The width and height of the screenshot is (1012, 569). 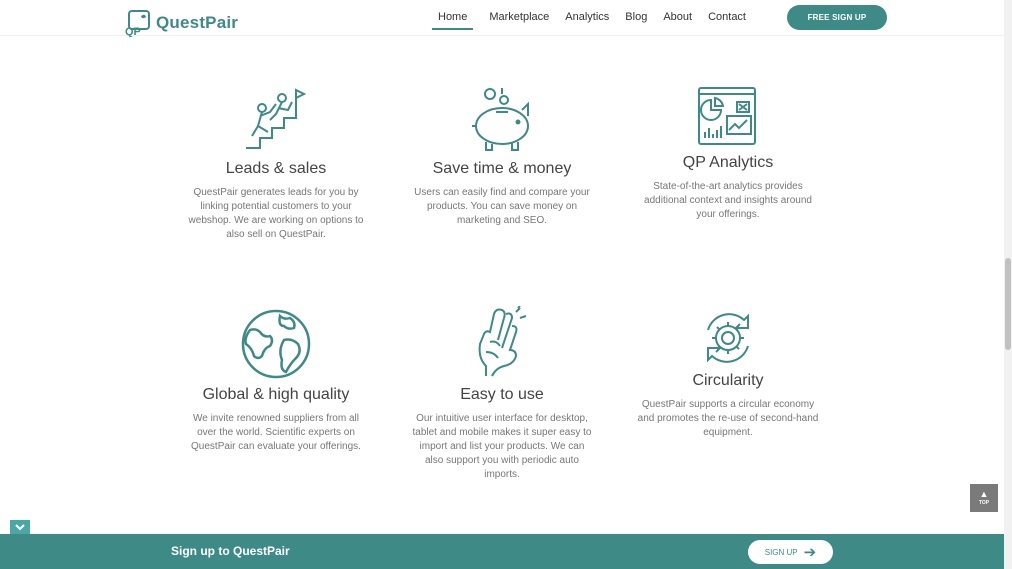 I want to click on climbing-icon, so click(x=276, y=118).